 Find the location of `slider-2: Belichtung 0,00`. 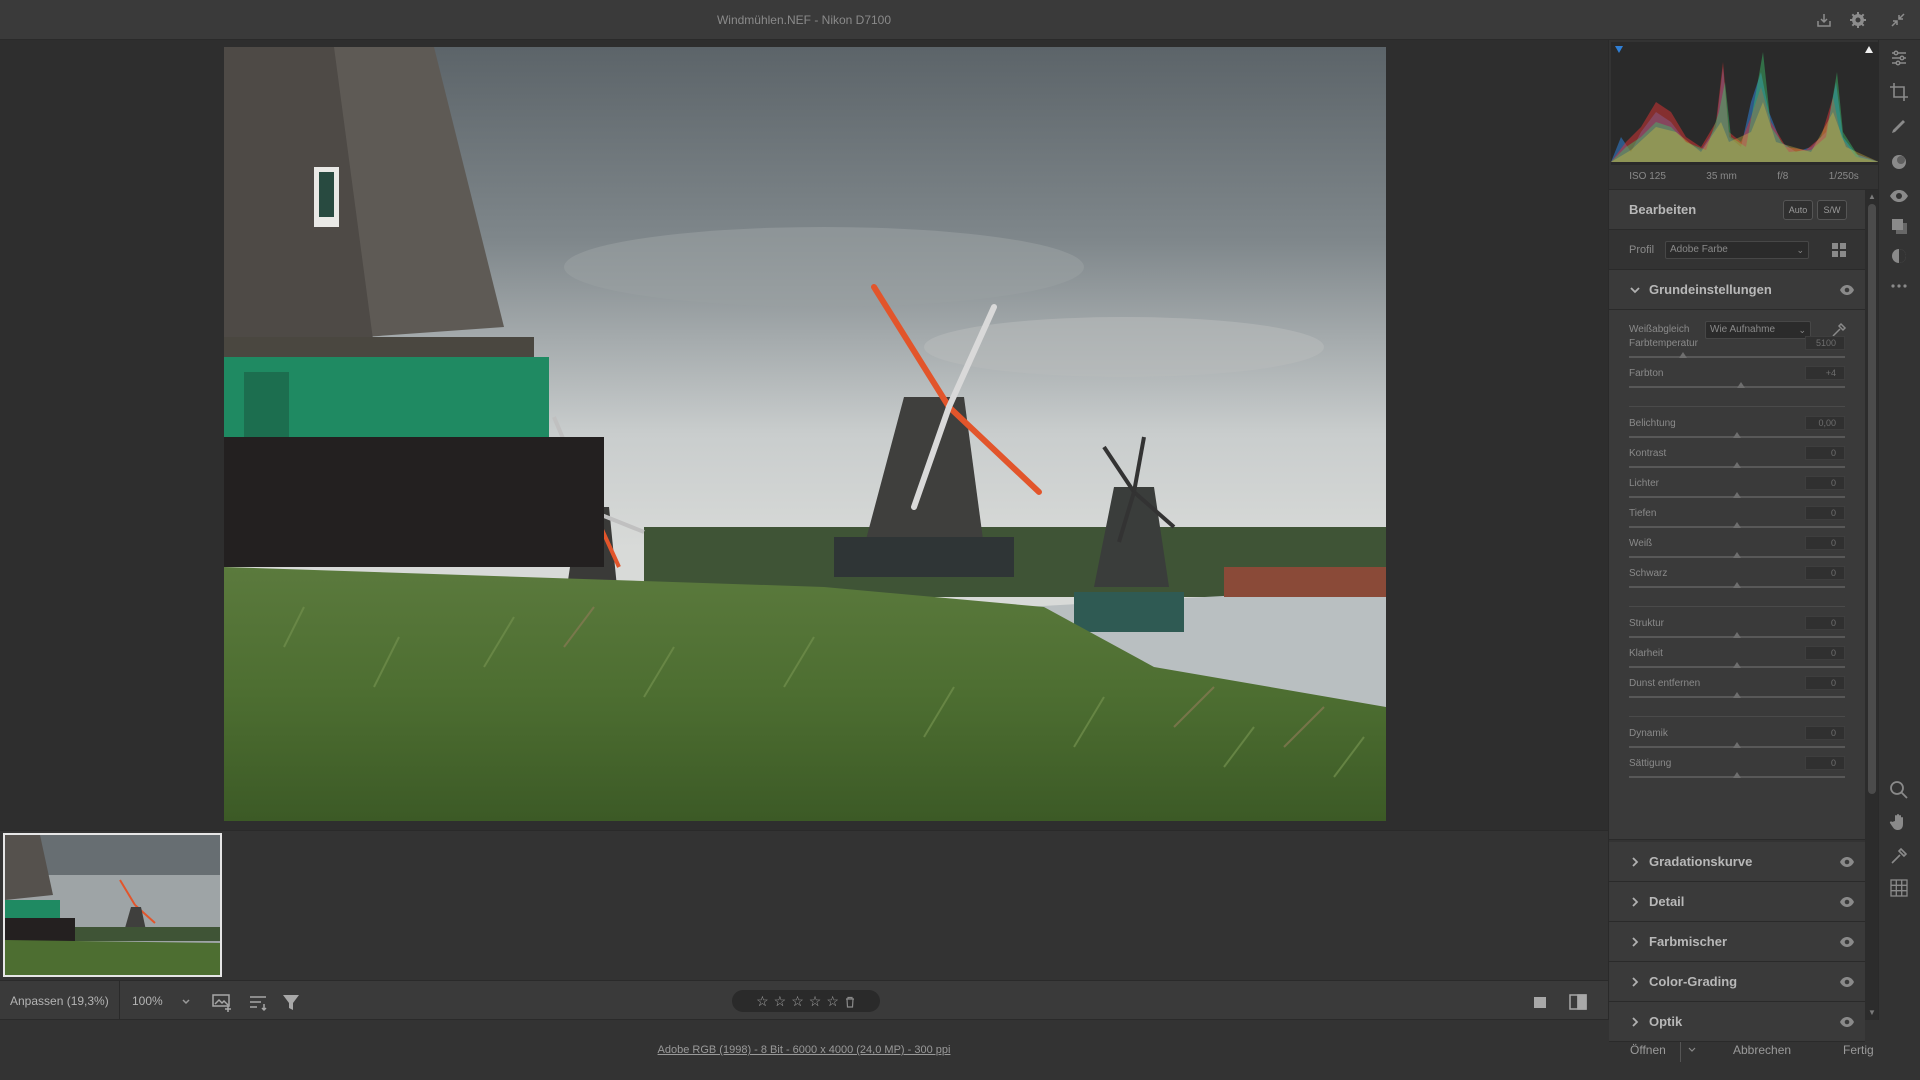

slider-2: Belichtung 0,00 is located at coordinates (1737, 431).